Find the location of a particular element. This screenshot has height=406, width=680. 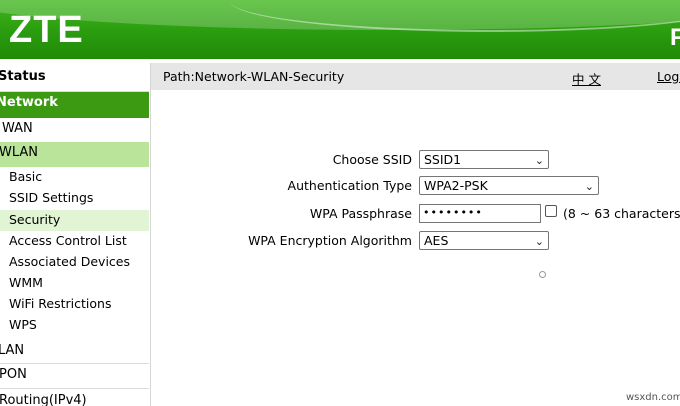

sidebar-item-label: SSID Settings is located at coordinates (51, 197).